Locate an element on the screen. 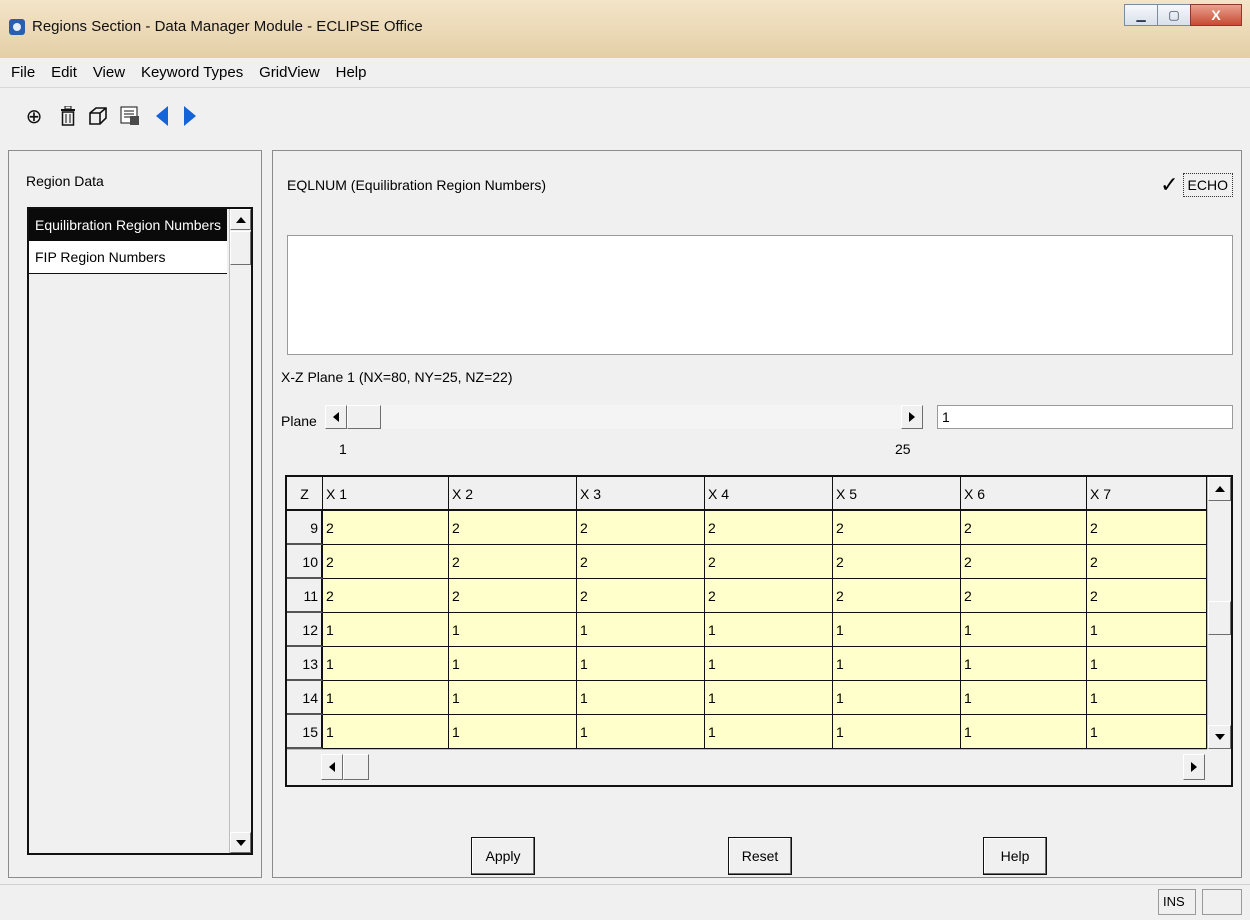 The width and height of the screenshot is (1250, 920). menu-edit: Edit is located at coordinates (64, 73).